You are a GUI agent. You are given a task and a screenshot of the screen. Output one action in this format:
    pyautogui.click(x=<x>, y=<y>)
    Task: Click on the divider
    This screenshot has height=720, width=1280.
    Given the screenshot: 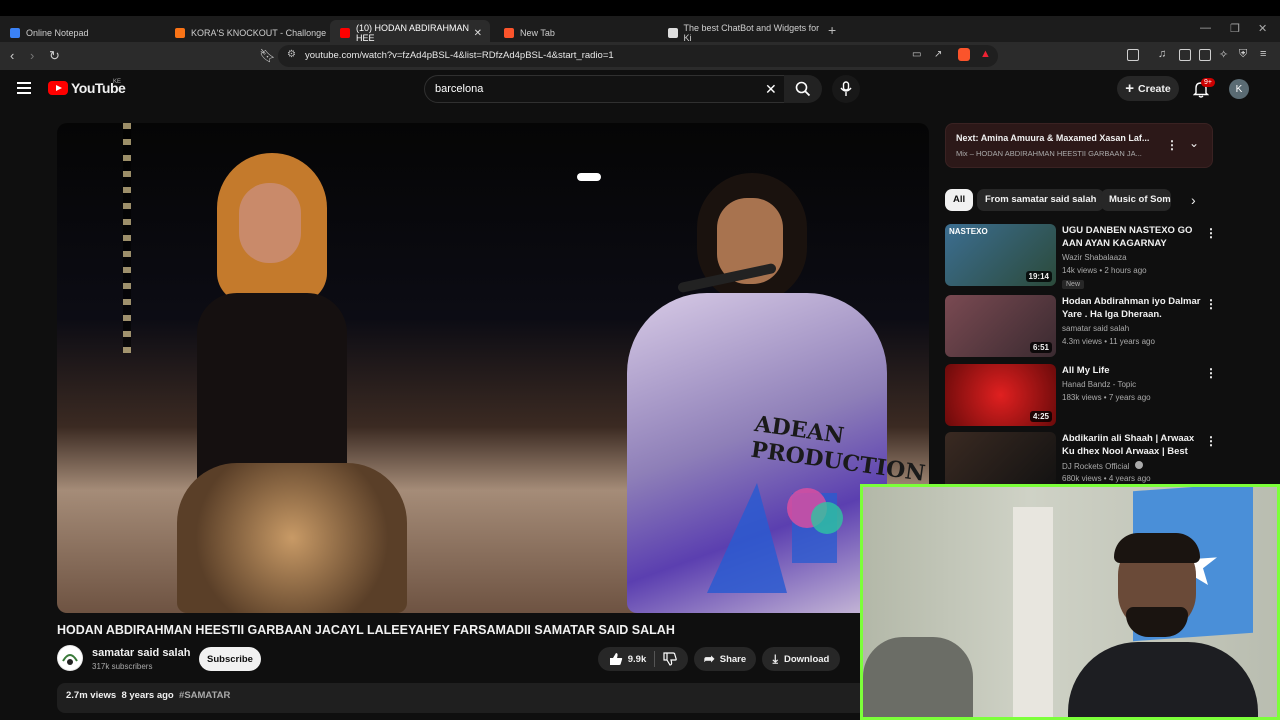 What is the action you would take?
    pyautogui.click(x=655, y=659)
    